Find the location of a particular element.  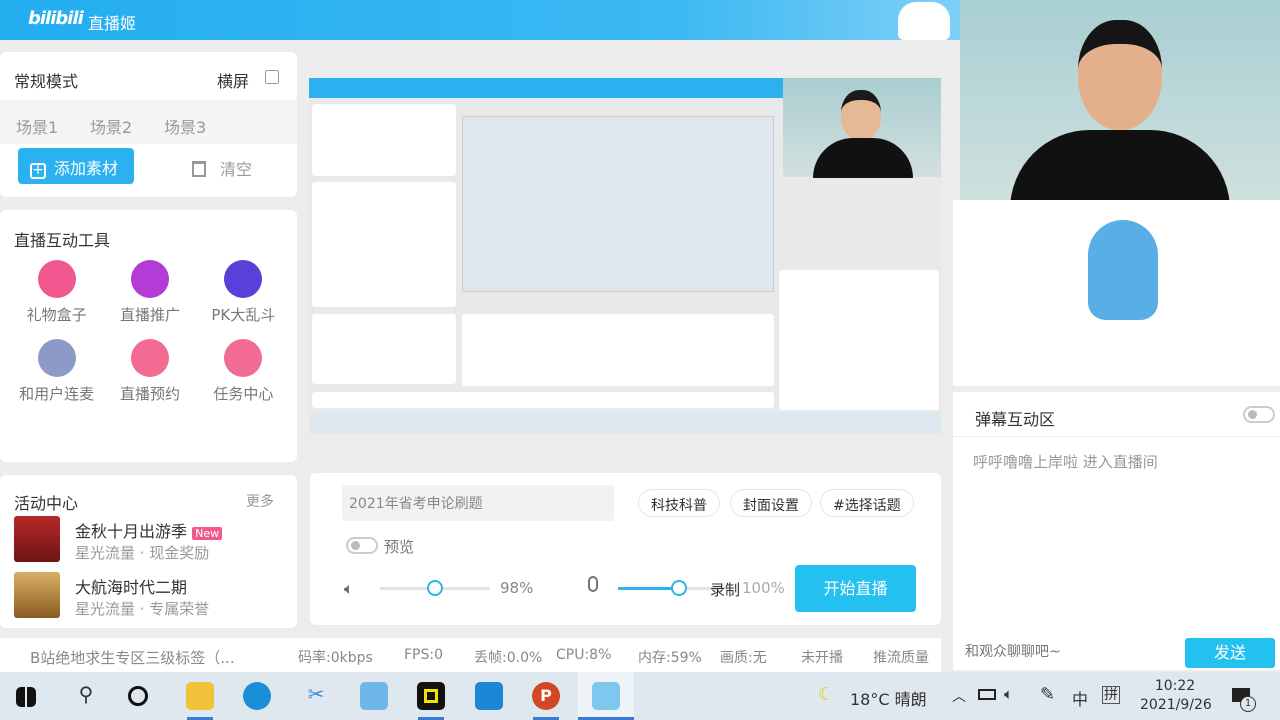

promote-icon is located at coordinates (149, 279).